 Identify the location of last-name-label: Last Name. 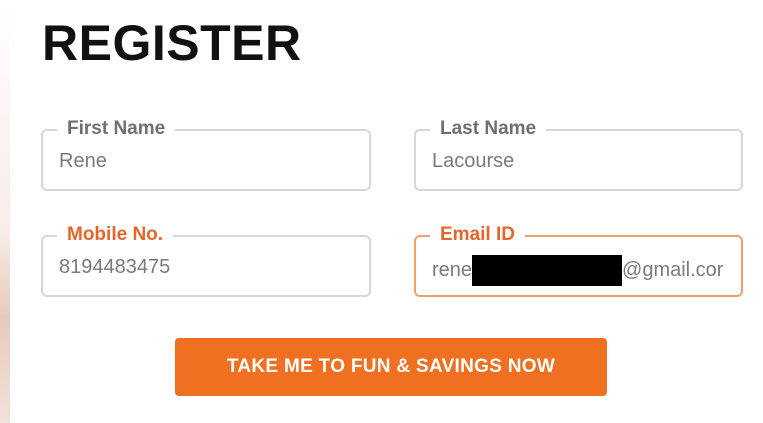
(488, 129).